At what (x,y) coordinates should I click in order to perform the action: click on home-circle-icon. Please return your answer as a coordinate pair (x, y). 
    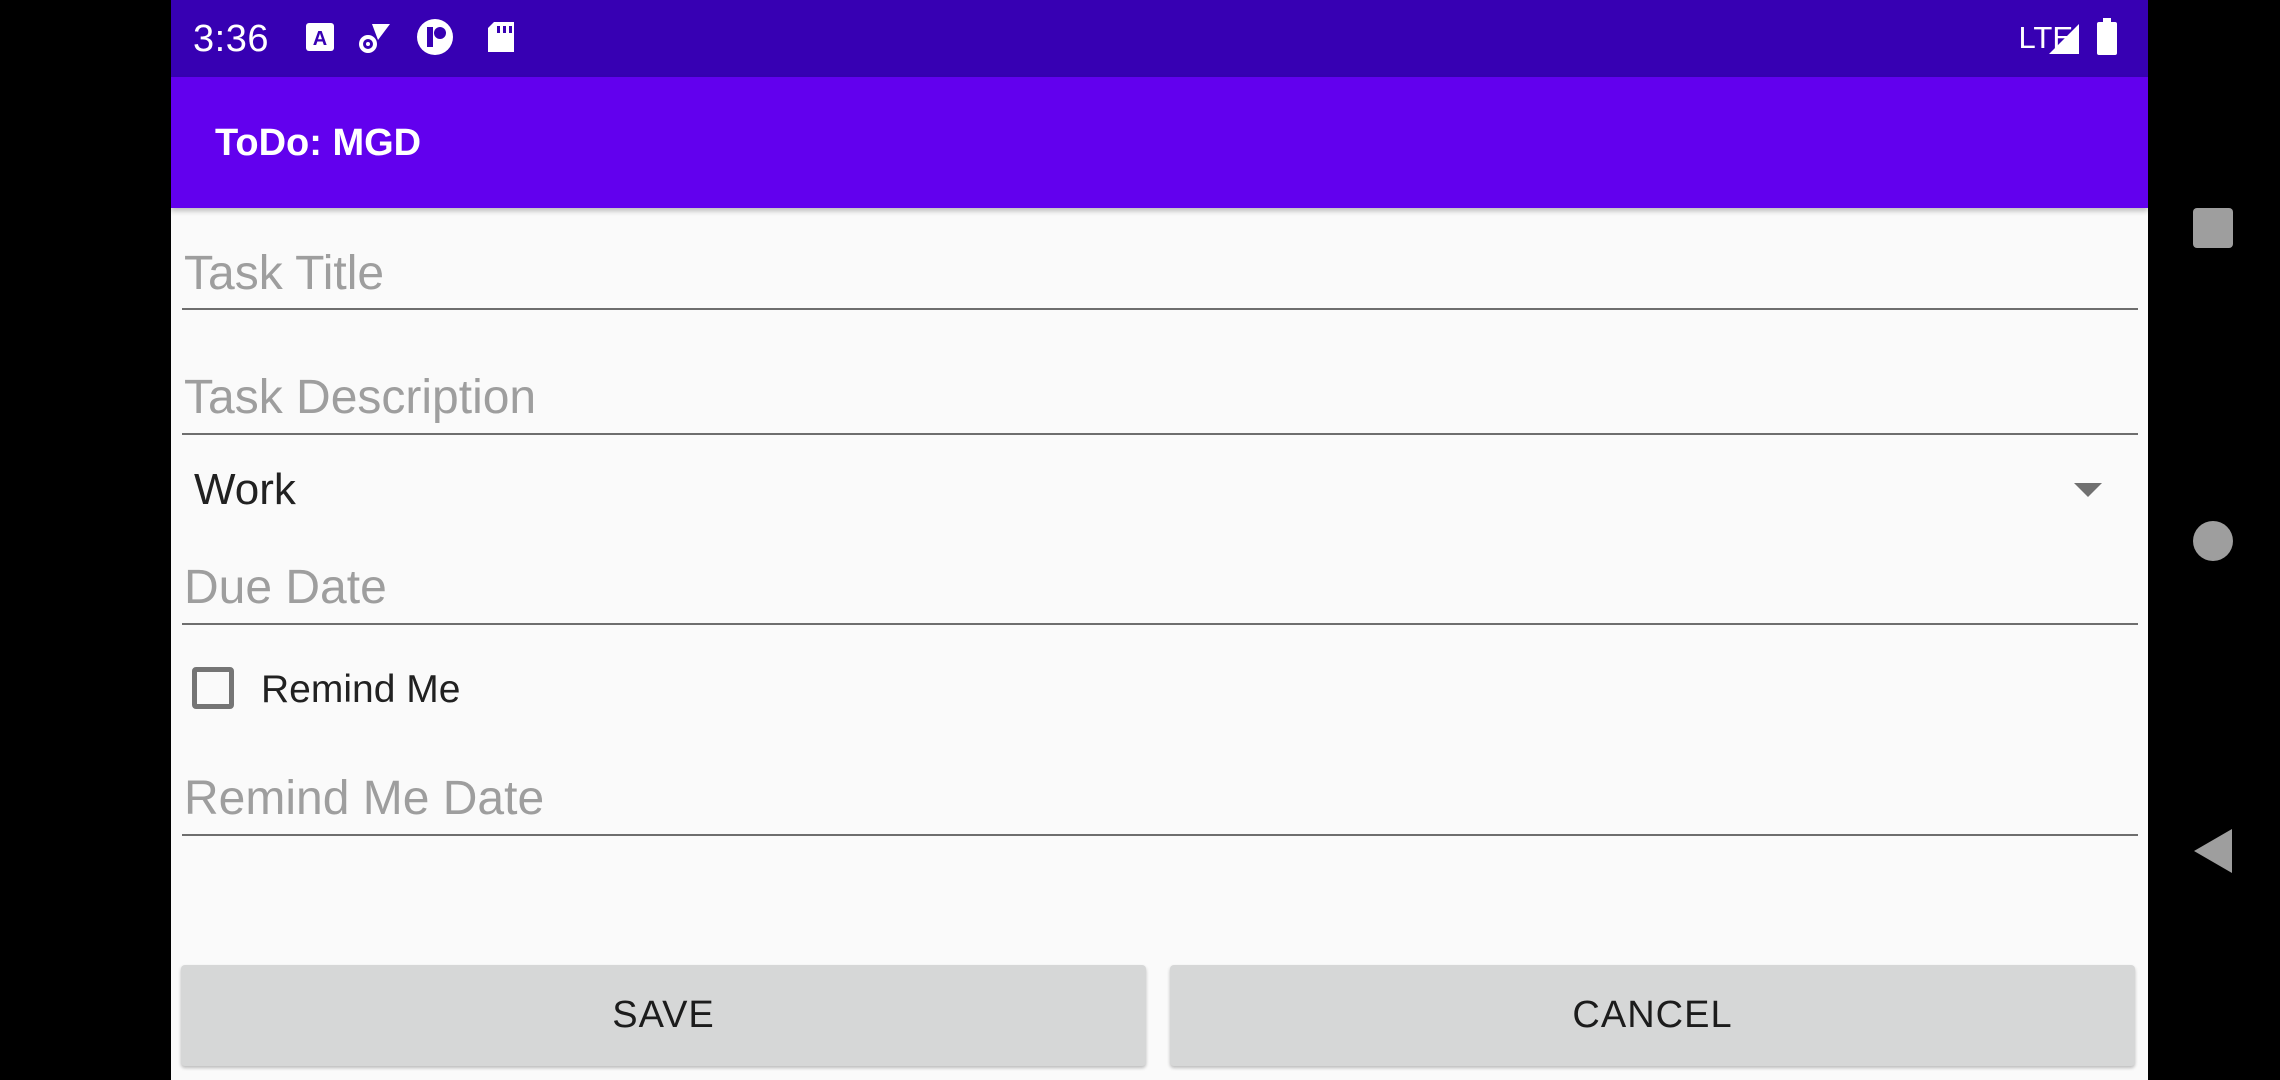
    Looking at the image, I should click on (2213, 541).